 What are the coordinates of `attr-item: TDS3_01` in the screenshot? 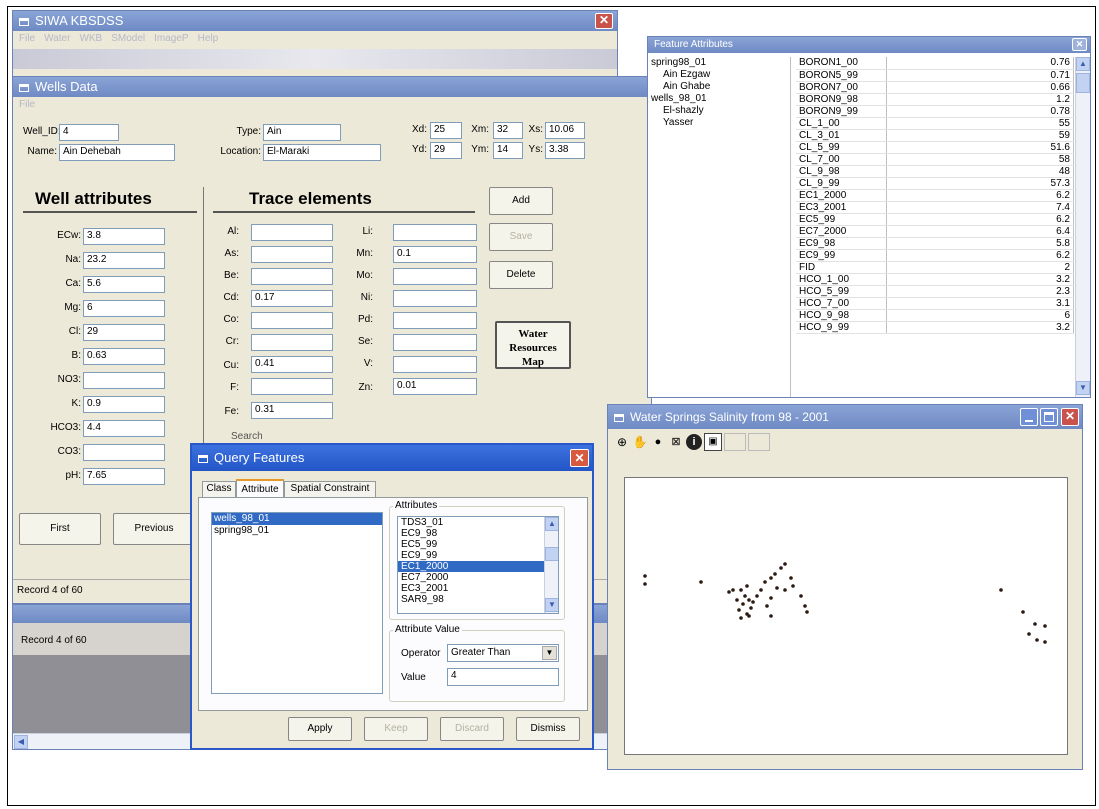 It's located at (478, 522).